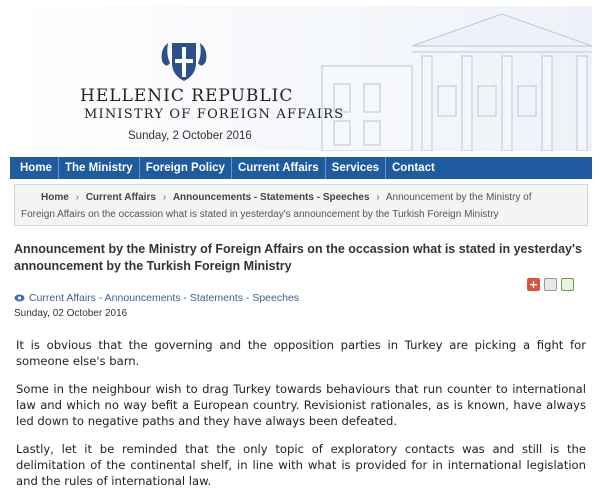  I want to click on article-tools: +, so click(550, 284).